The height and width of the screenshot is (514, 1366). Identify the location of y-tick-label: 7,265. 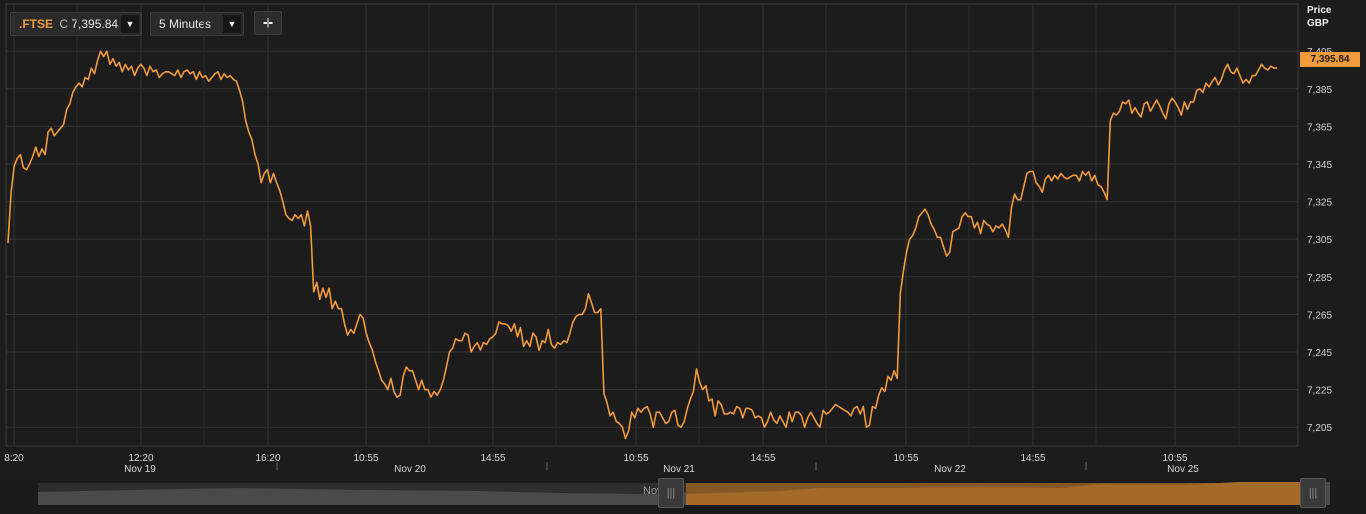
(1319, 315).